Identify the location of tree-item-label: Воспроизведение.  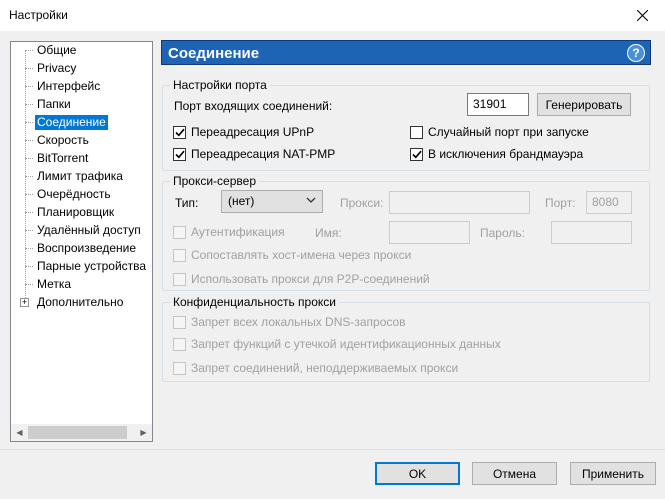
(87, 248).